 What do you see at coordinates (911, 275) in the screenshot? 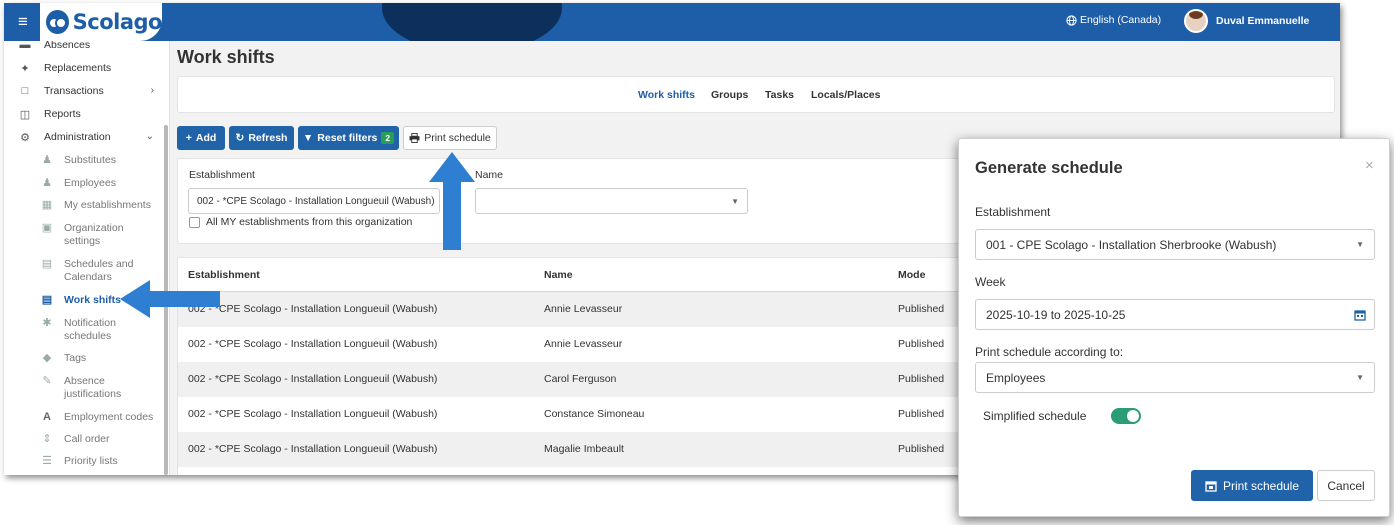
I see `column-header-mode: Mode` at bounding box center [911, 275].